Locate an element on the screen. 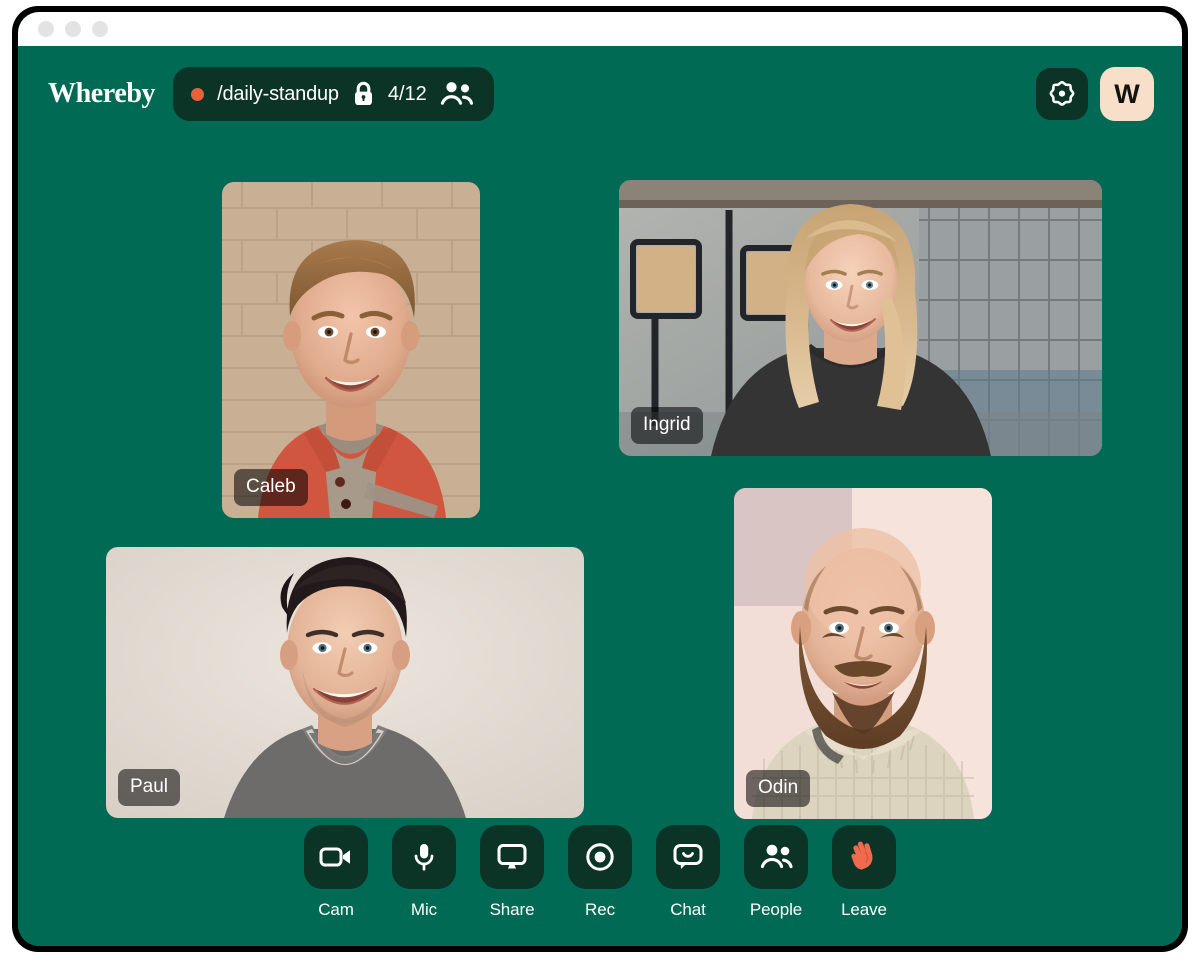 The width and height of the screenshot is (1200, 964). toolbar-button-leave: Leave is located at coordinates (864, 872).